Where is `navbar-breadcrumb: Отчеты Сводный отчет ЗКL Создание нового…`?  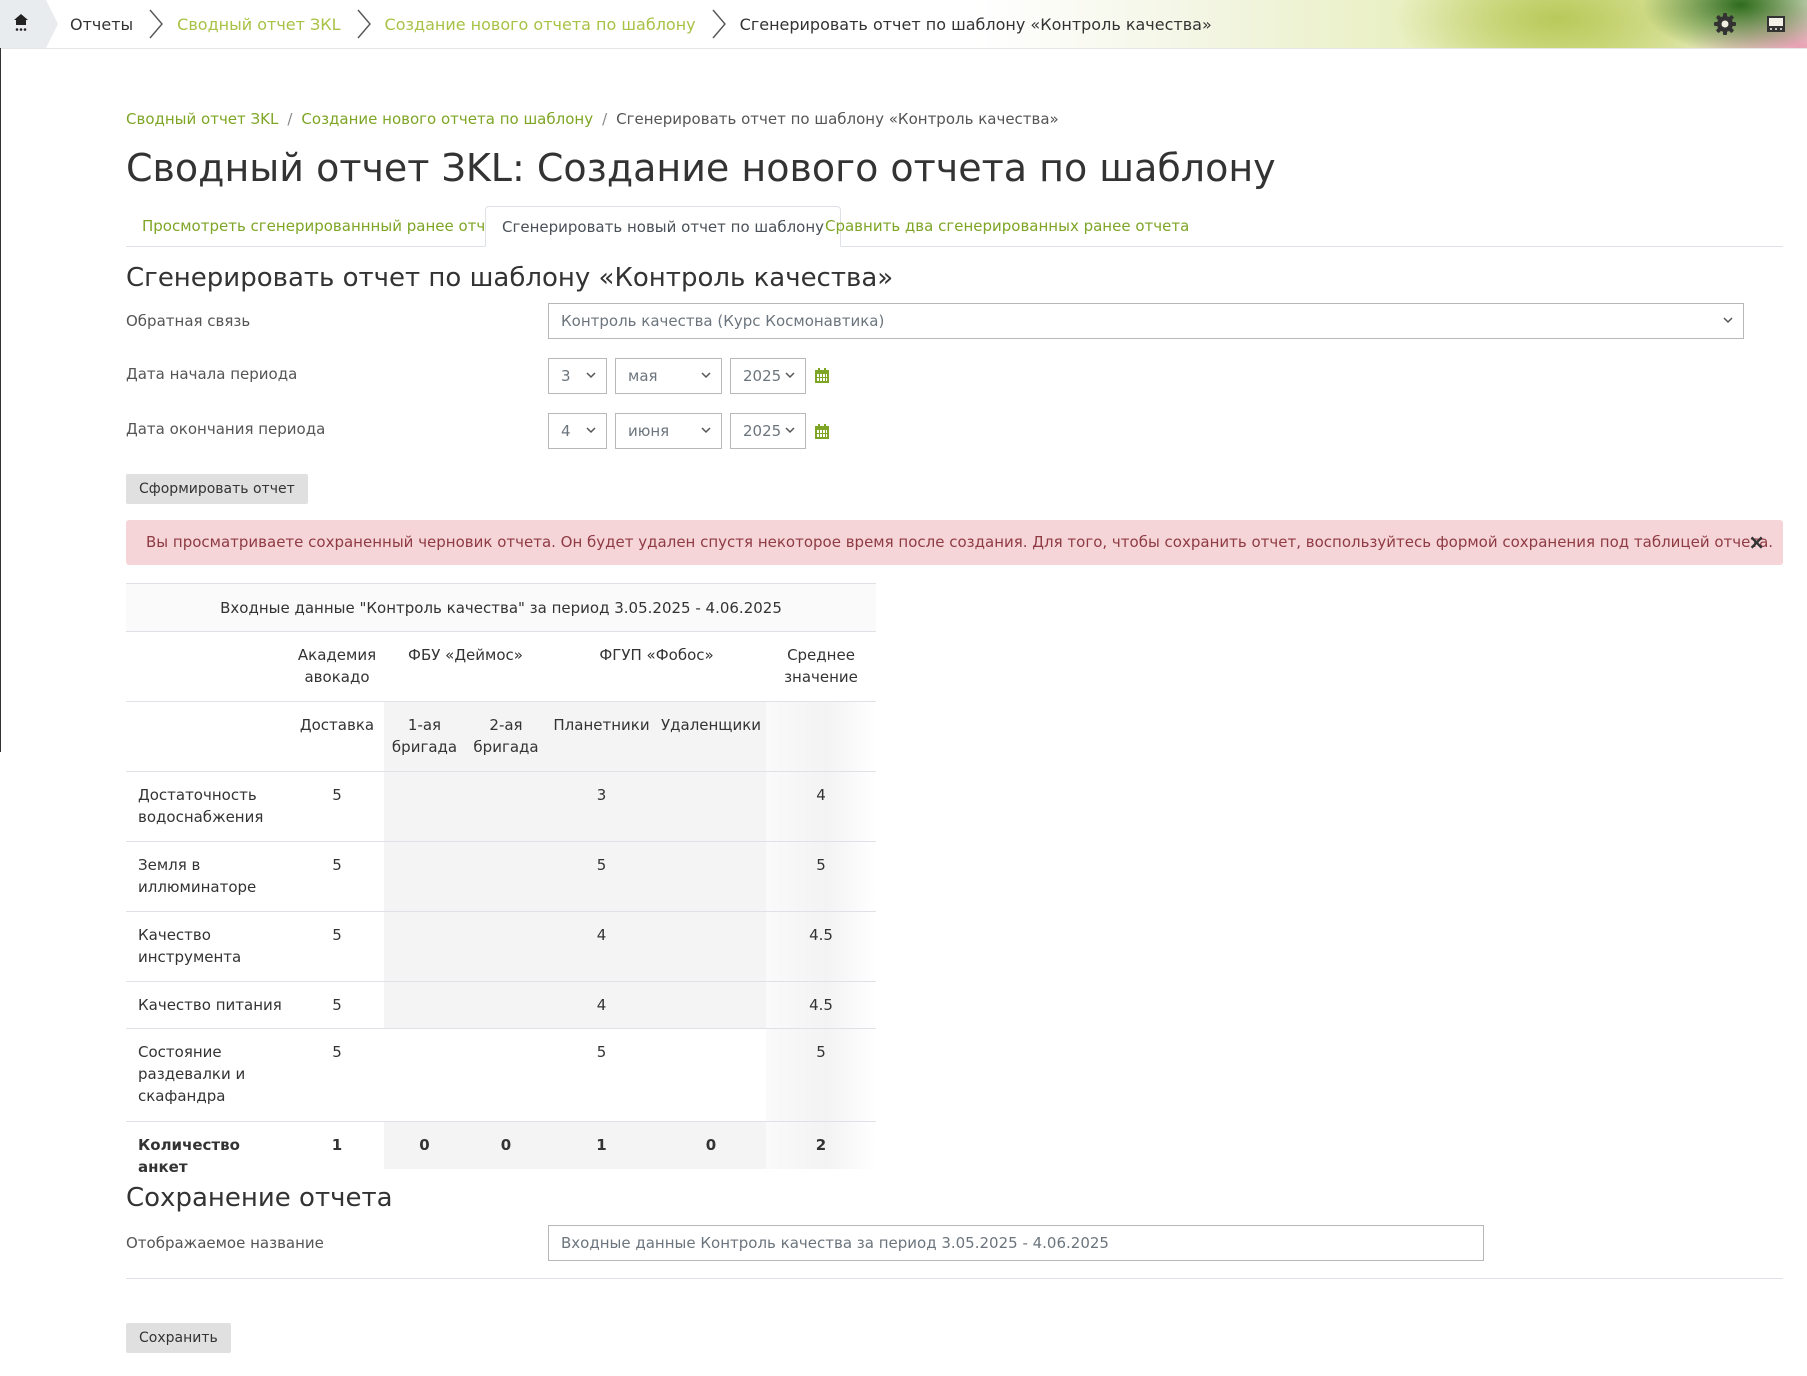
navbar-breadcrumb: Отчеты Сводный отчет ЗКL Создание нового… is located at coordinates (606, 24).